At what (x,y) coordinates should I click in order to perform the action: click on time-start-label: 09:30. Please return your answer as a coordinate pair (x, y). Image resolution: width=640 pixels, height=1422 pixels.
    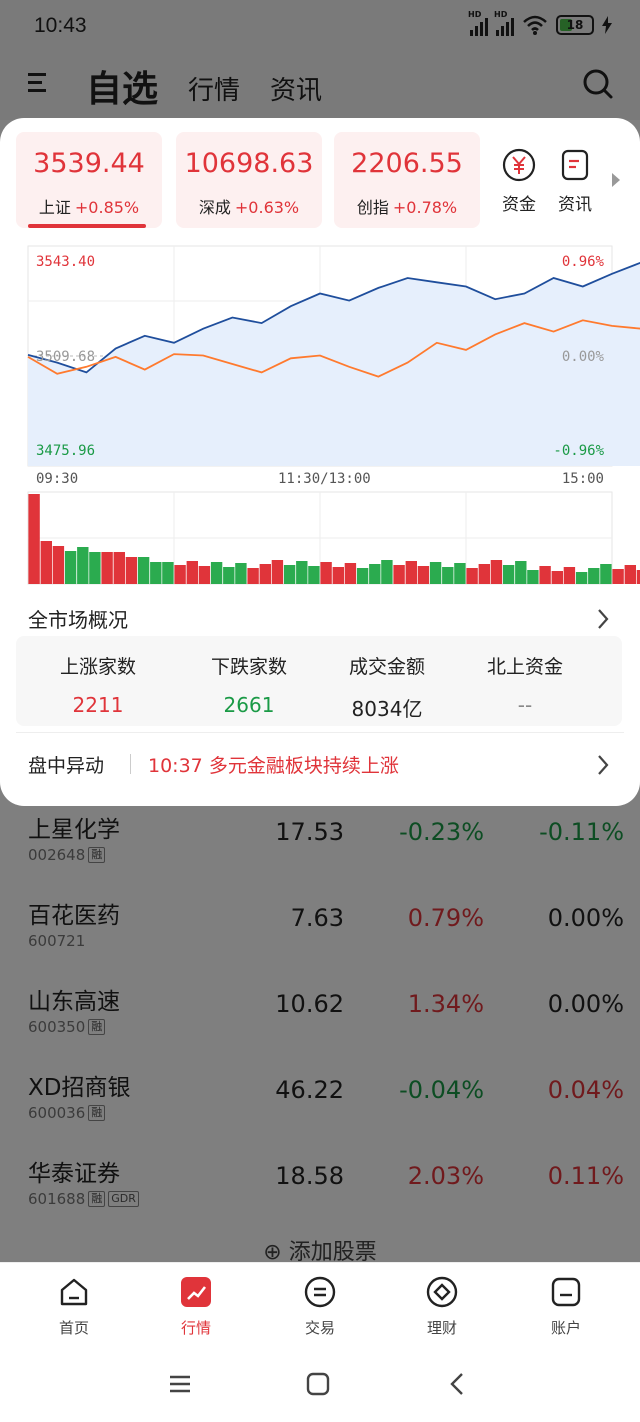
    Looking at the image, I should click on (57, 479).